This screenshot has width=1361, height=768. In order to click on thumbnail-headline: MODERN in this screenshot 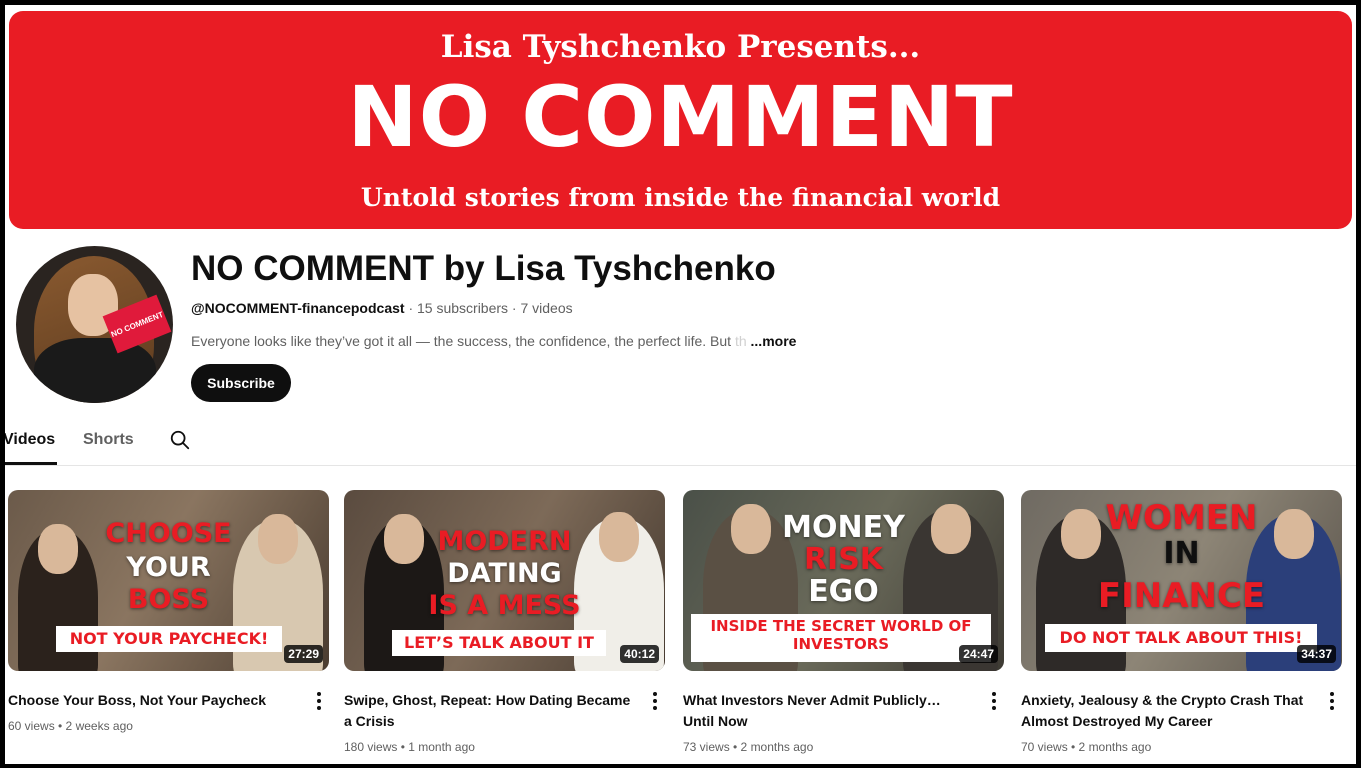, I will do `click(504, 541)`.